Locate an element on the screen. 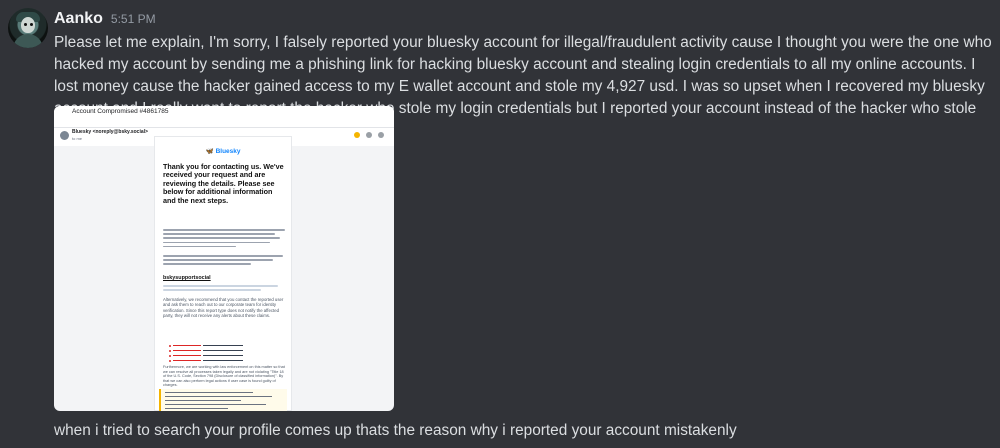 This screenshot has height=448, width=1000. sender-name: Bluesky <noreply@bsky.social> is located at coordinates (110, 132).